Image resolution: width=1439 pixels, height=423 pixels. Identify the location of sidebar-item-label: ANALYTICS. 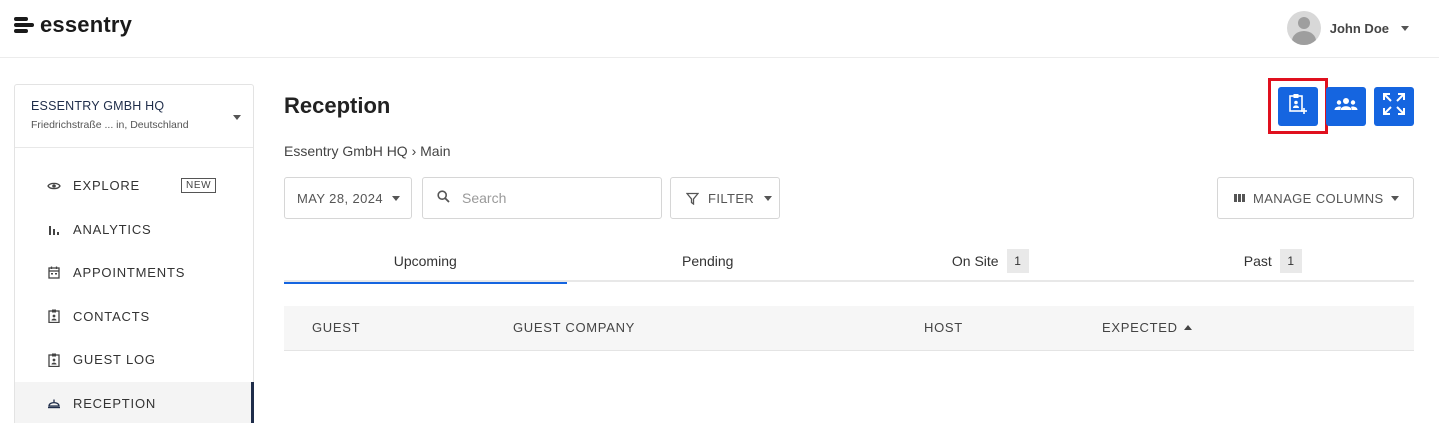
(112, 229).